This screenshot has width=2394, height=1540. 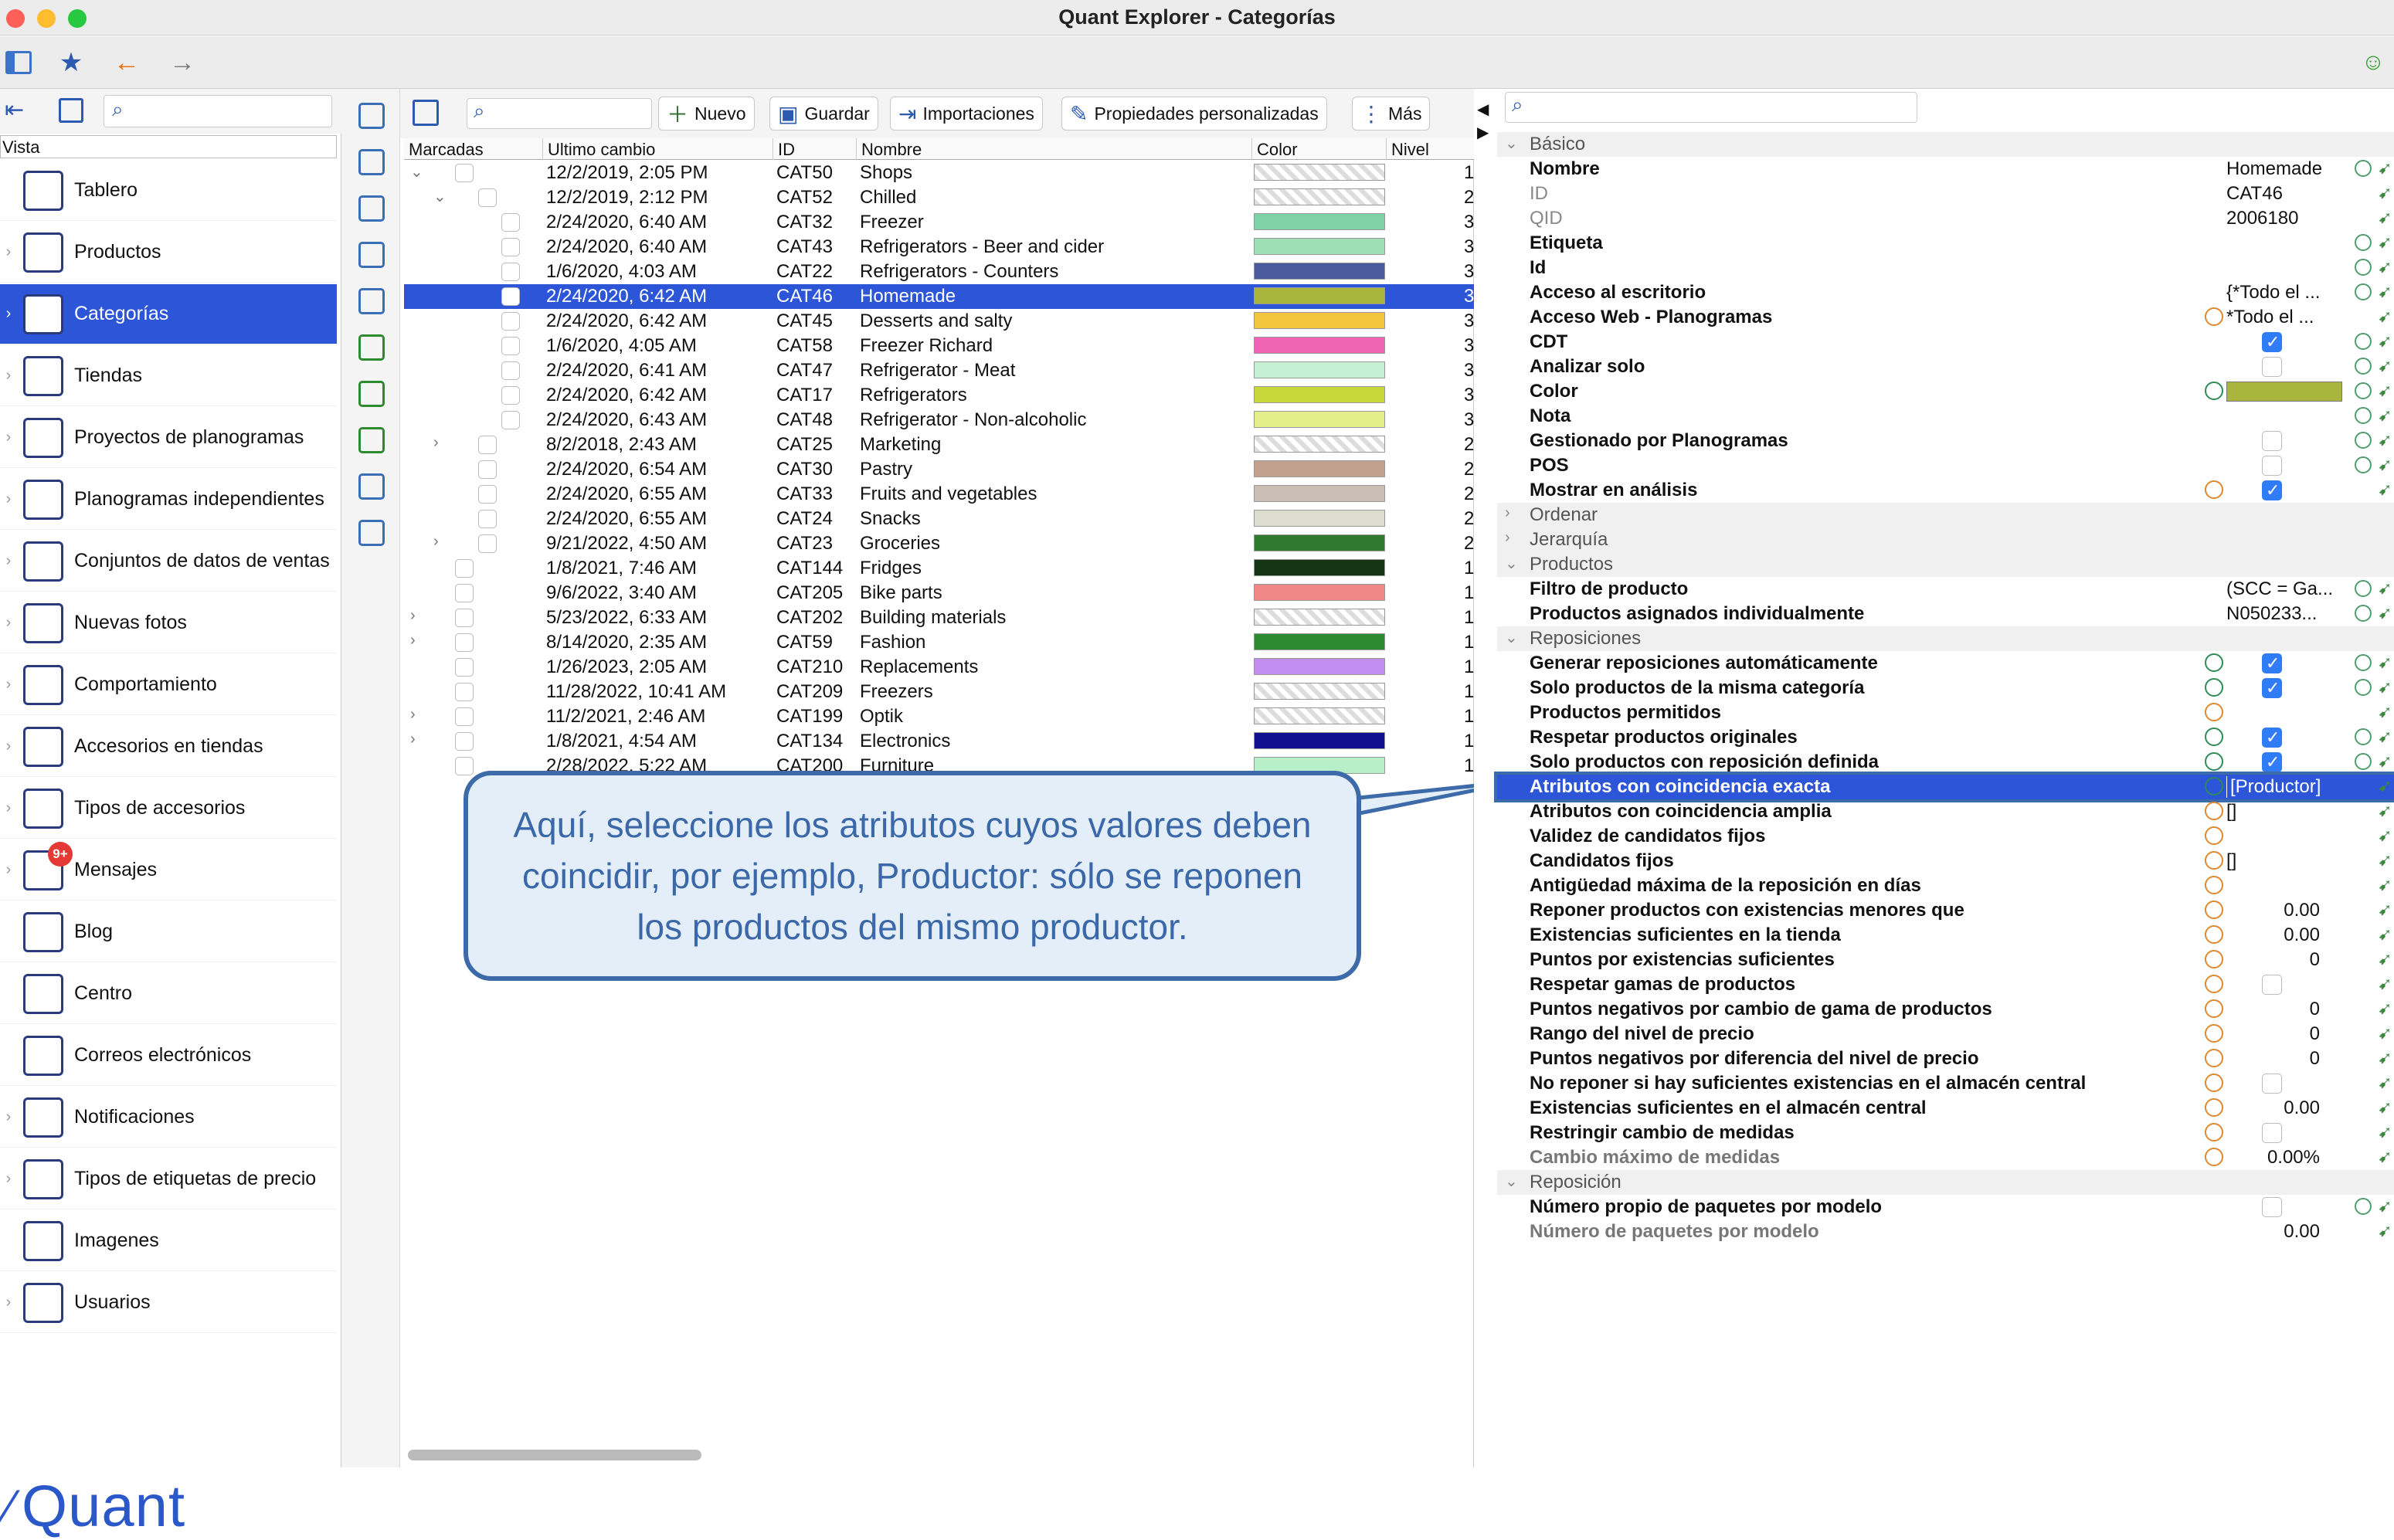 What do you see at coordinates (168, 500) in the screenshot?
I see `sidebar-item-planogramas: › Planogramas independientes` at bounding box center [168, 500].